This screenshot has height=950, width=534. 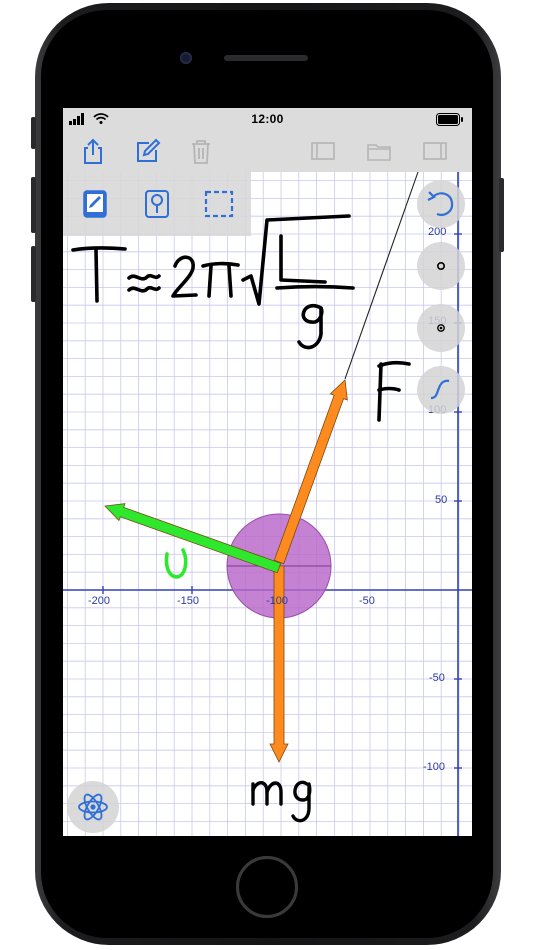 What do you see at coordinates (441, 500) in the screenshot?
I see `y-tick-label: 50` at bounding box center [441, 500].